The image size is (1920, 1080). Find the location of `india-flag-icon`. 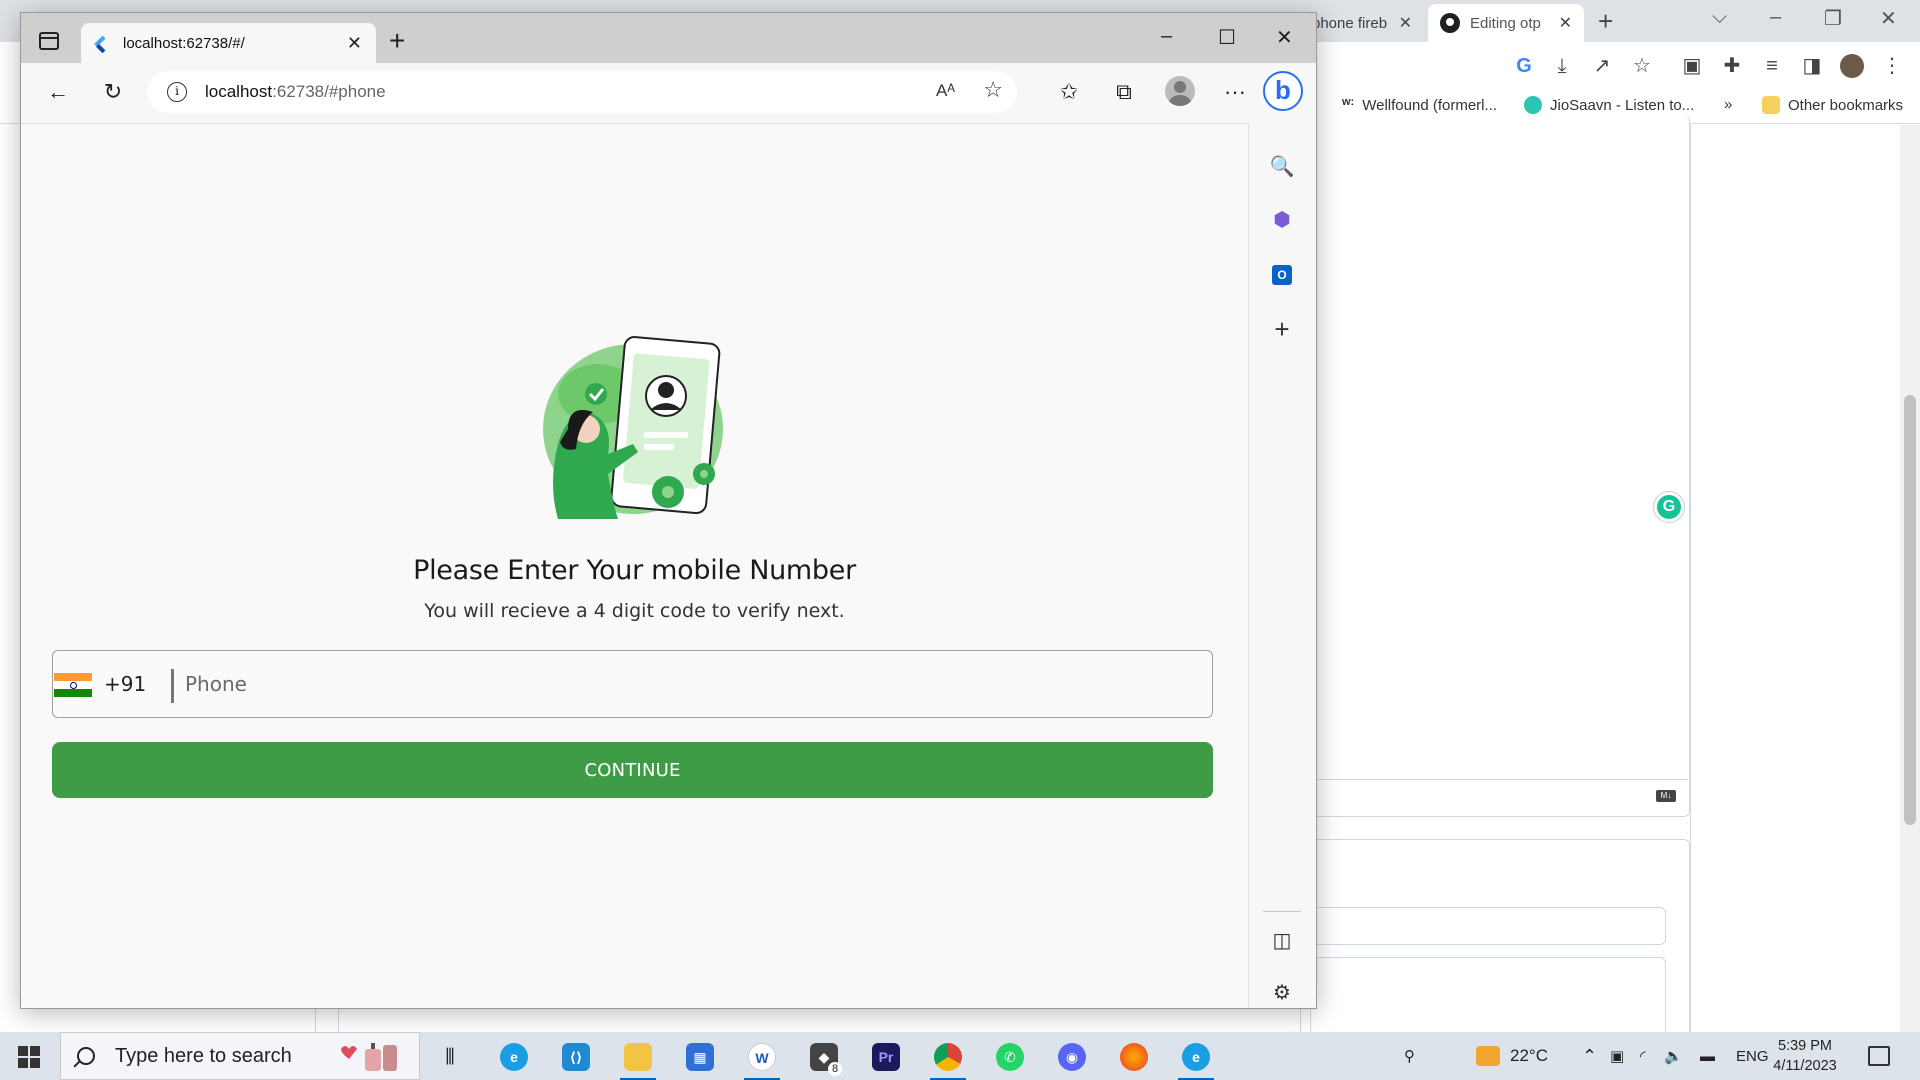

india-flag-icon is located at coordinates (73, 685).